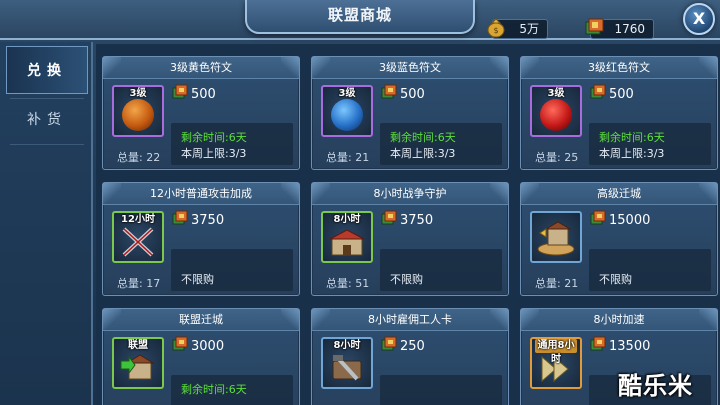 This screenshot has width=720, height=405. I want to click on tab-restock: 补货, so click(47, 120).